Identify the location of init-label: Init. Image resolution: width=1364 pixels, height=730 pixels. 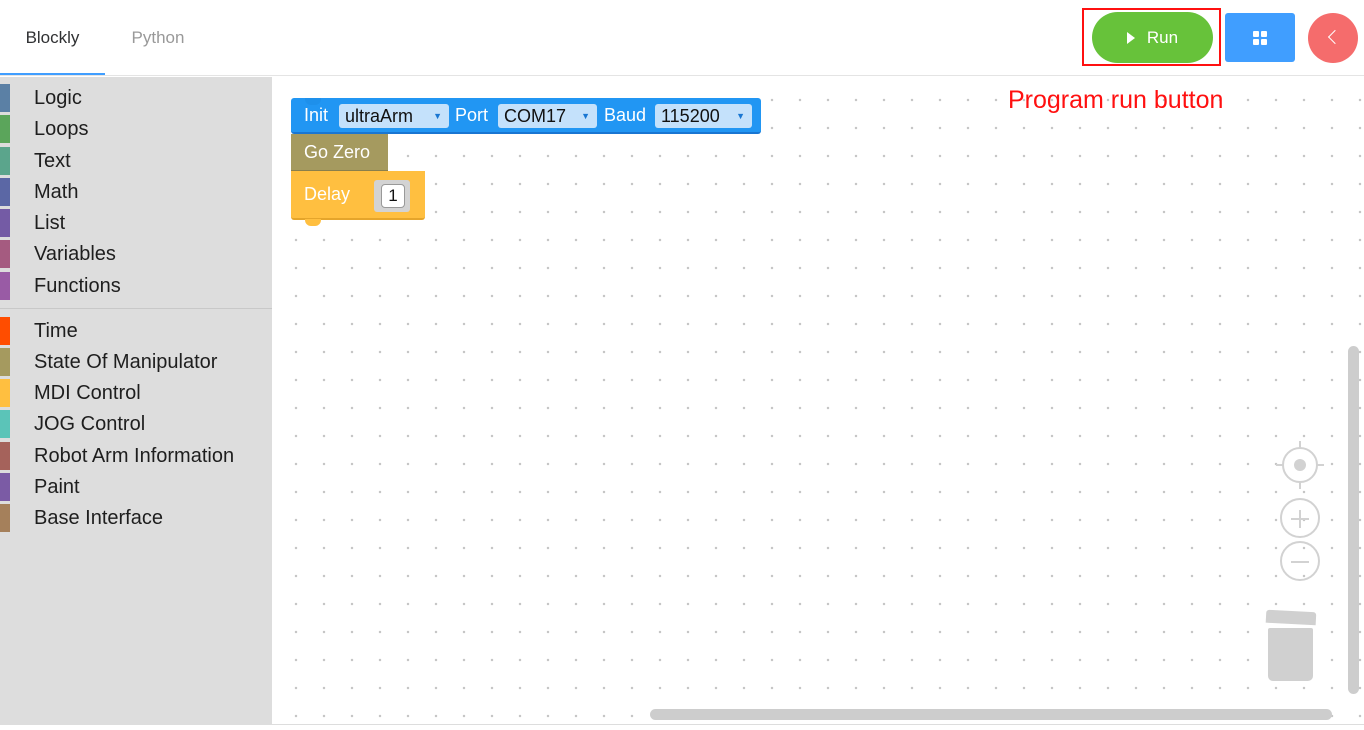
(316, 115).